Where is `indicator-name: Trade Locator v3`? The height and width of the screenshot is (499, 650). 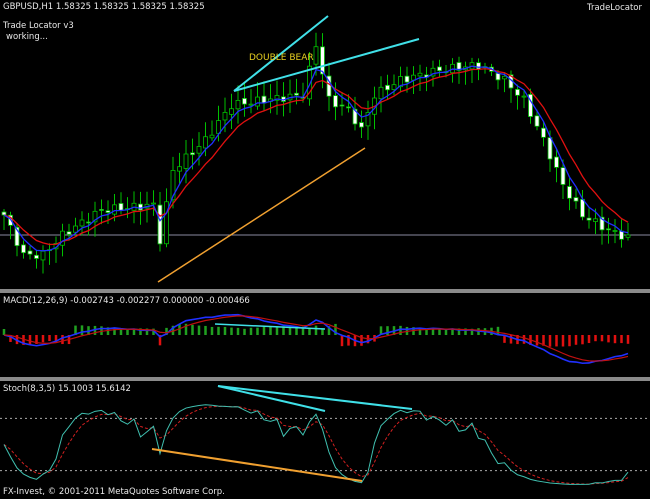
indicator-name: Trade Locator v3 is located at coordinates (38, 26).